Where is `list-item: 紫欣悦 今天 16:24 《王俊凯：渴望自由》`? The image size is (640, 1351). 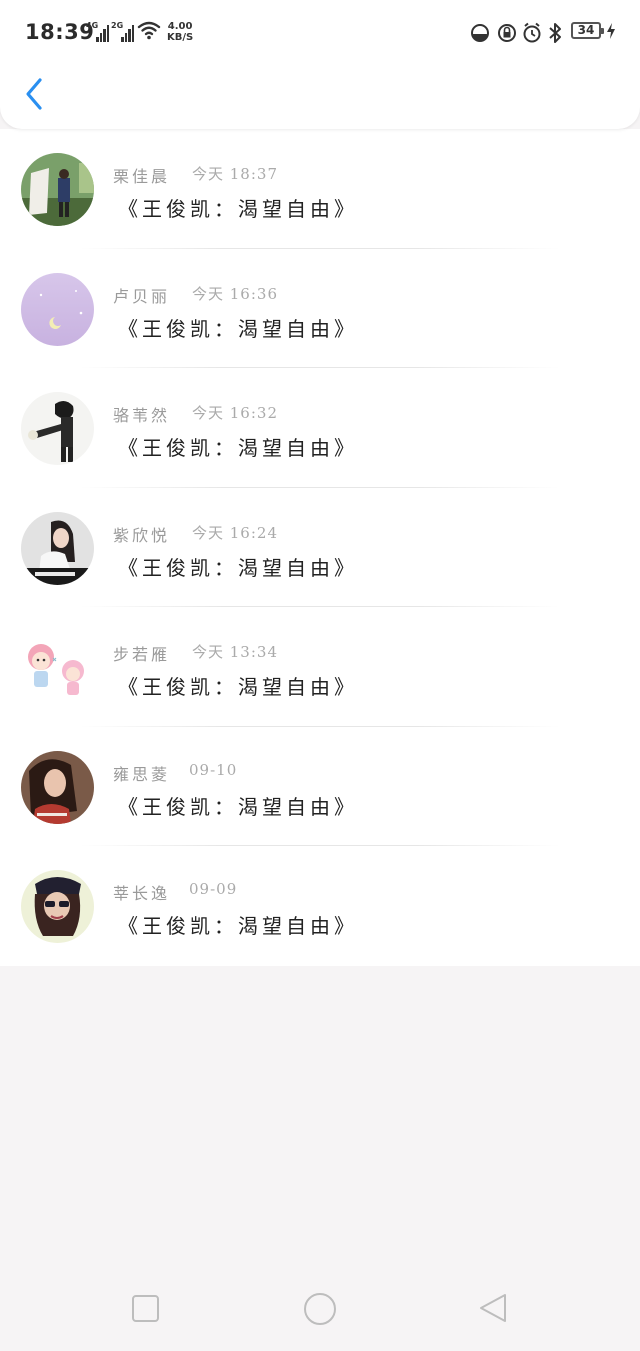 list-item: 紫欣悦 今天 16:24 《王俊凯：渴望自由》 is located at coordinates (320, 547).